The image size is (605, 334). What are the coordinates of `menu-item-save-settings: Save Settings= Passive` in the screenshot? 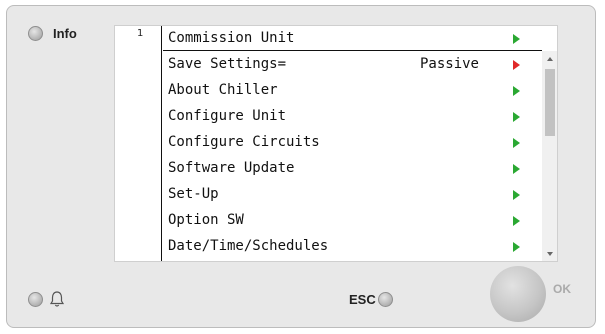 It's located at (352, 64).